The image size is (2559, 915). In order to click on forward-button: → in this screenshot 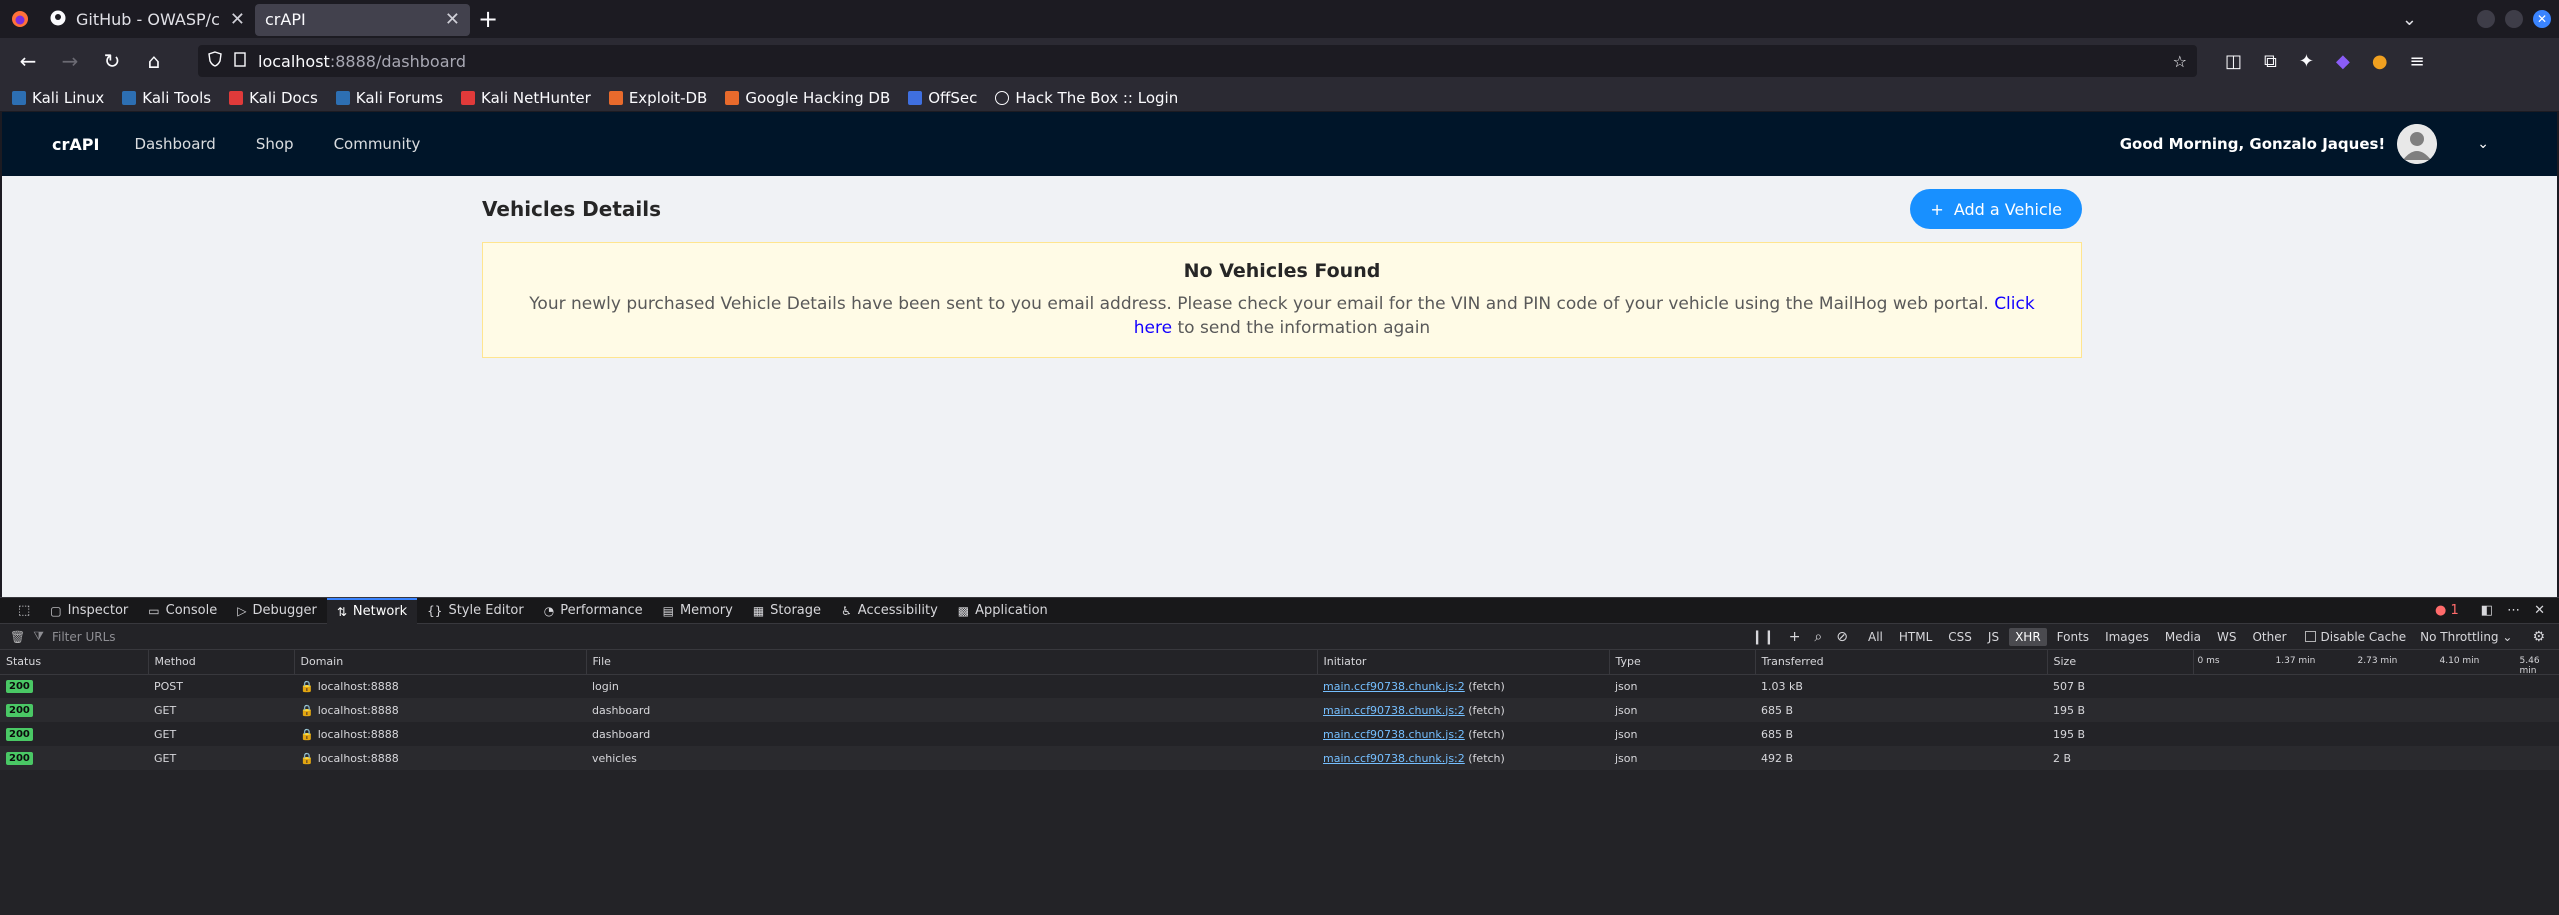, I will do `click(70, 61)`.